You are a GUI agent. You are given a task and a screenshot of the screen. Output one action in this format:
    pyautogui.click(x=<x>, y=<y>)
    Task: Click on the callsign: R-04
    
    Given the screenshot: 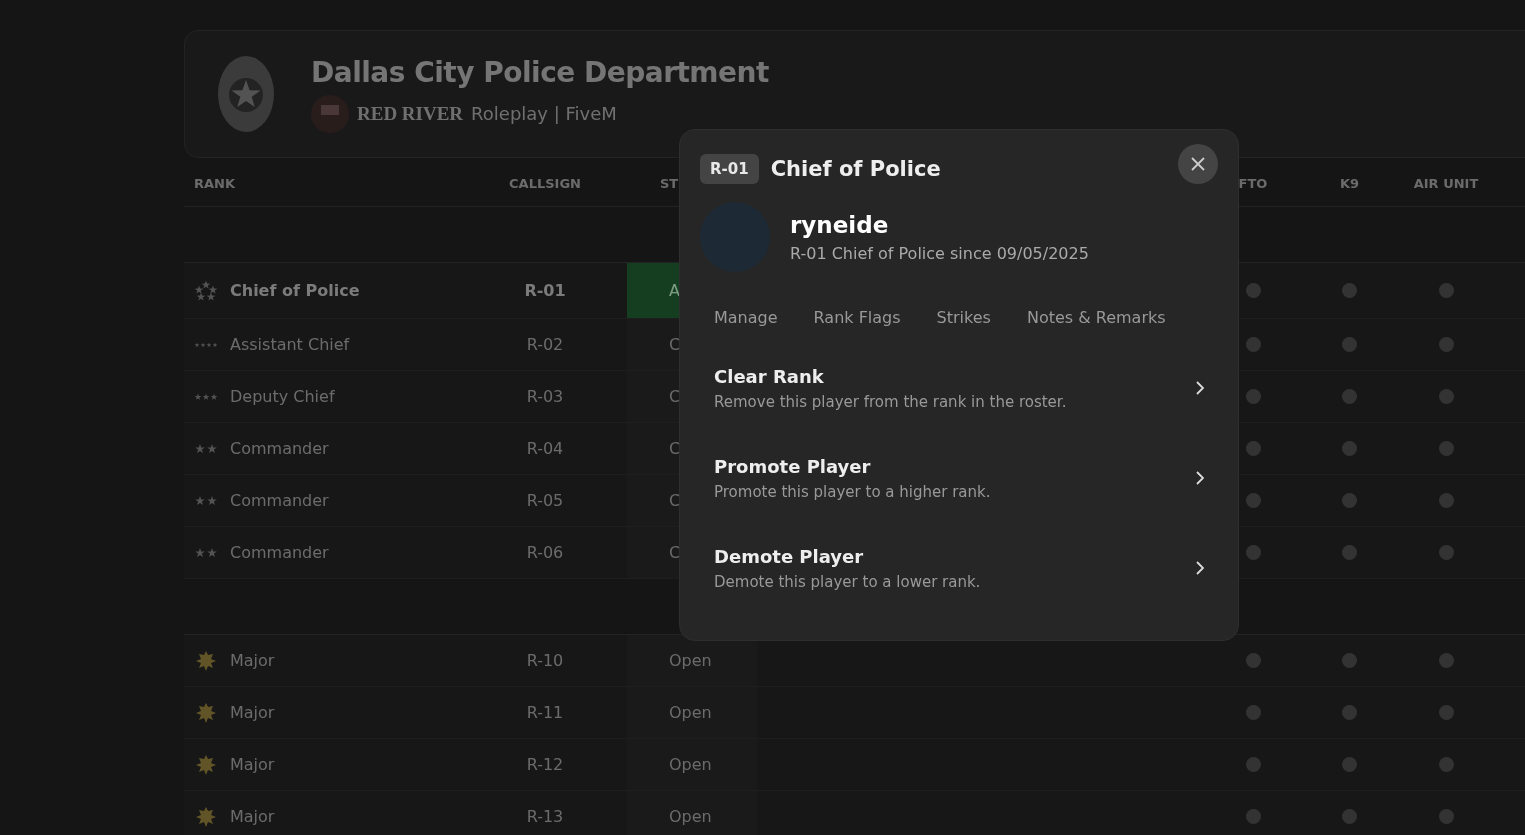 What is the action you would take?
    pyautogui.click(x=545, y=448)
    